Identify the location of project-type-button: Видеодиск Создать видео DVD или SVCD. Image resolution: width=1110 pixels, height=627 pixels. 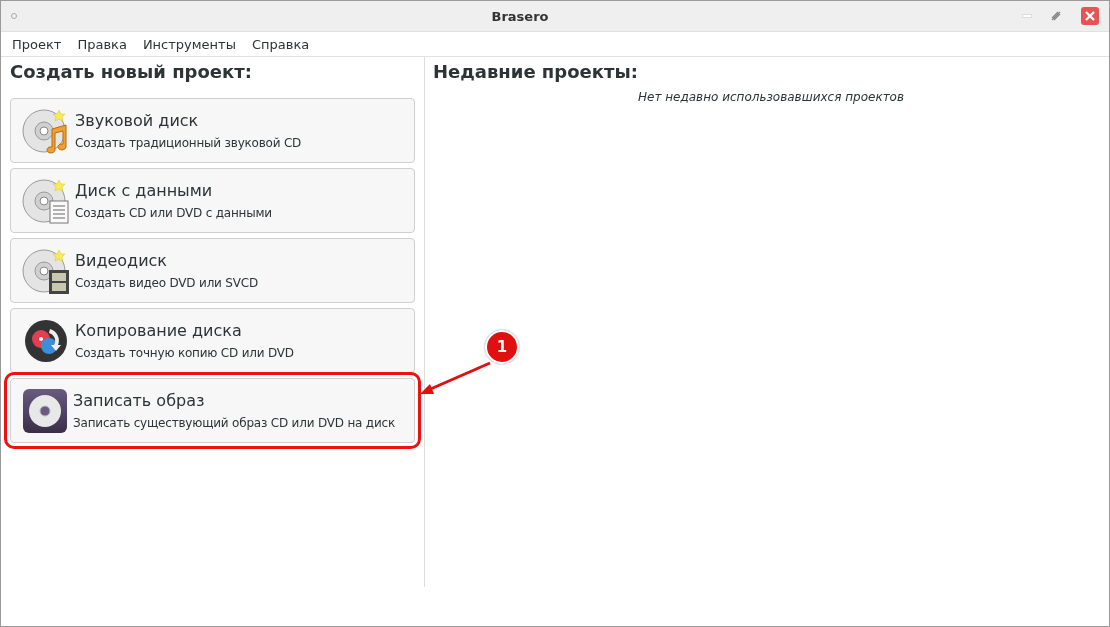
(212, 270).